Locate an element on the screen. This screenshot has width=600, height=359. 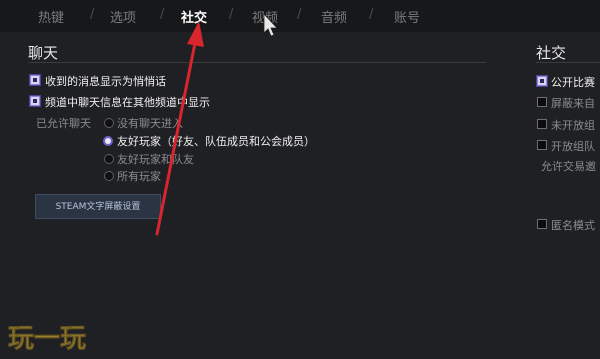
closed-party-checkbox is located at coordinates (542, 124).